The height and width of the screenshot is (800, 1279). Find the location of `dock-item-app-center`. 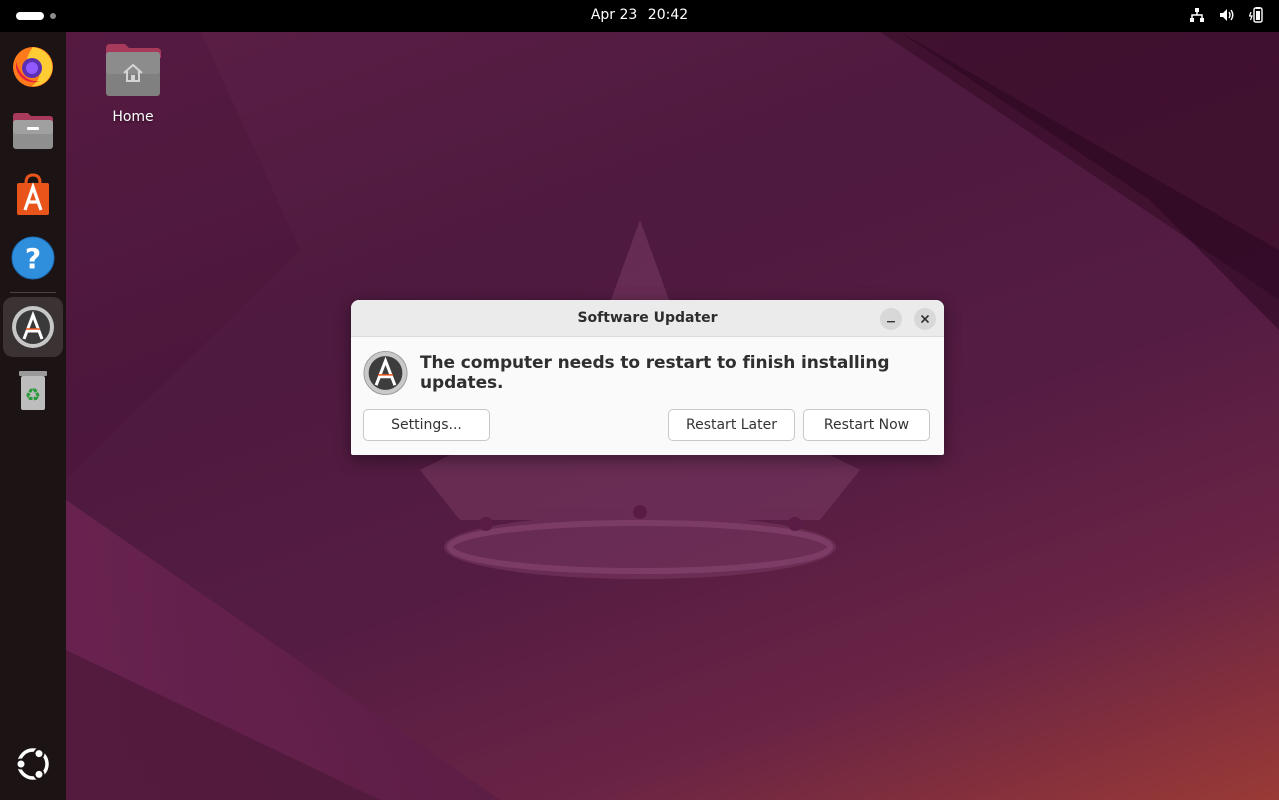

dock-item-app-center is located at coordinates (33, 194).